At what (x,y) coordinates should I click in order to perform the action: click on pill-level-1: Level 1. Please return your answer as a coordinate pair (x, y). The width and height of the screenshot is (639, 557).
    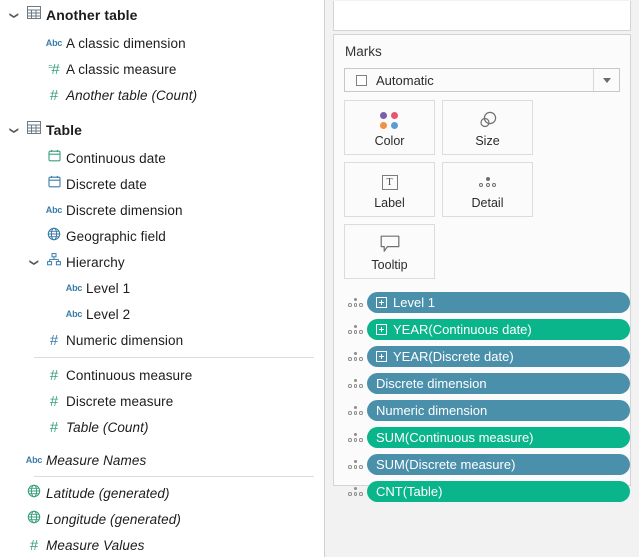
    Looking at the image, I should click on (498, 302).